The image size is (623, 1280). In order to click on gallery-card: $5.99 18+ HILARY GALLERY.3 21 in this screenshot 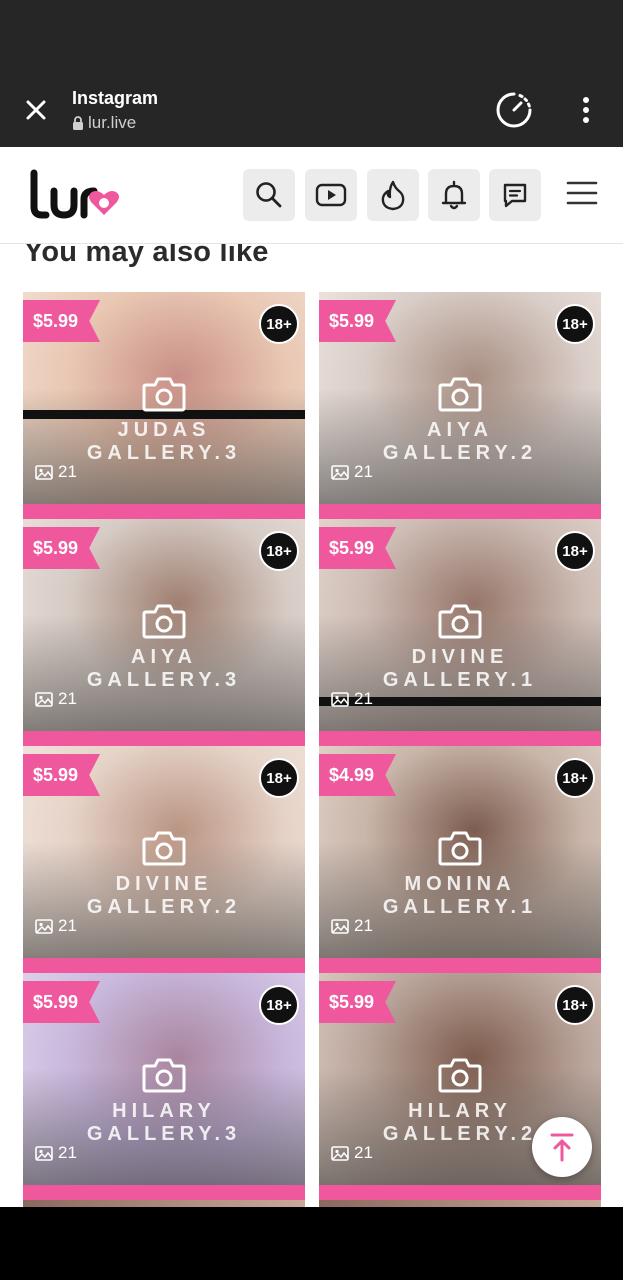, I will do `click(164, 1086)`.